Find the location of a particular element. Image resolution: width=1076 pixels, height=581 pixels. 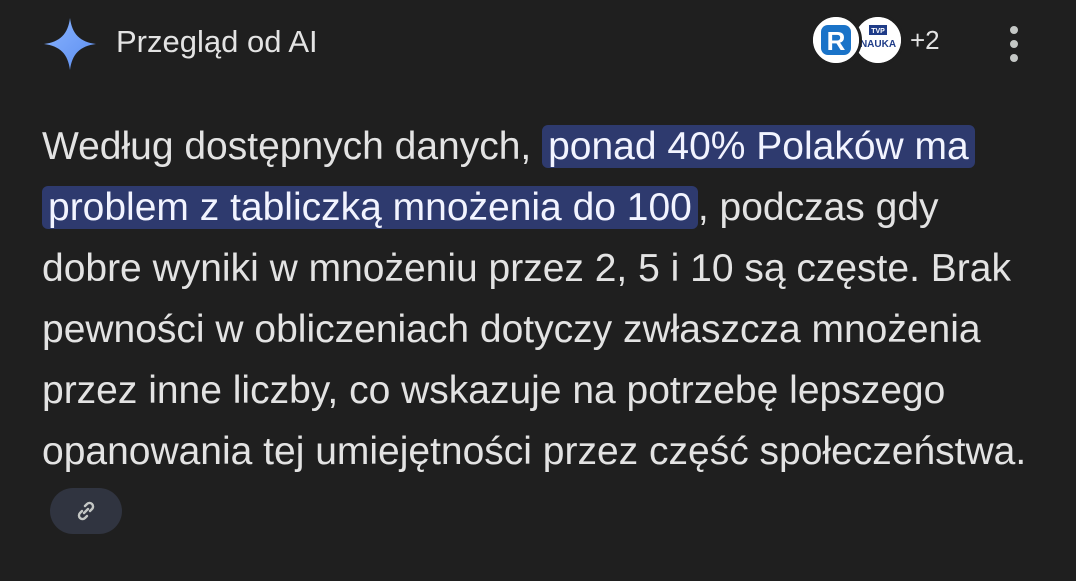

sources-extra-count: +2 is located at coordinates (925, 40).